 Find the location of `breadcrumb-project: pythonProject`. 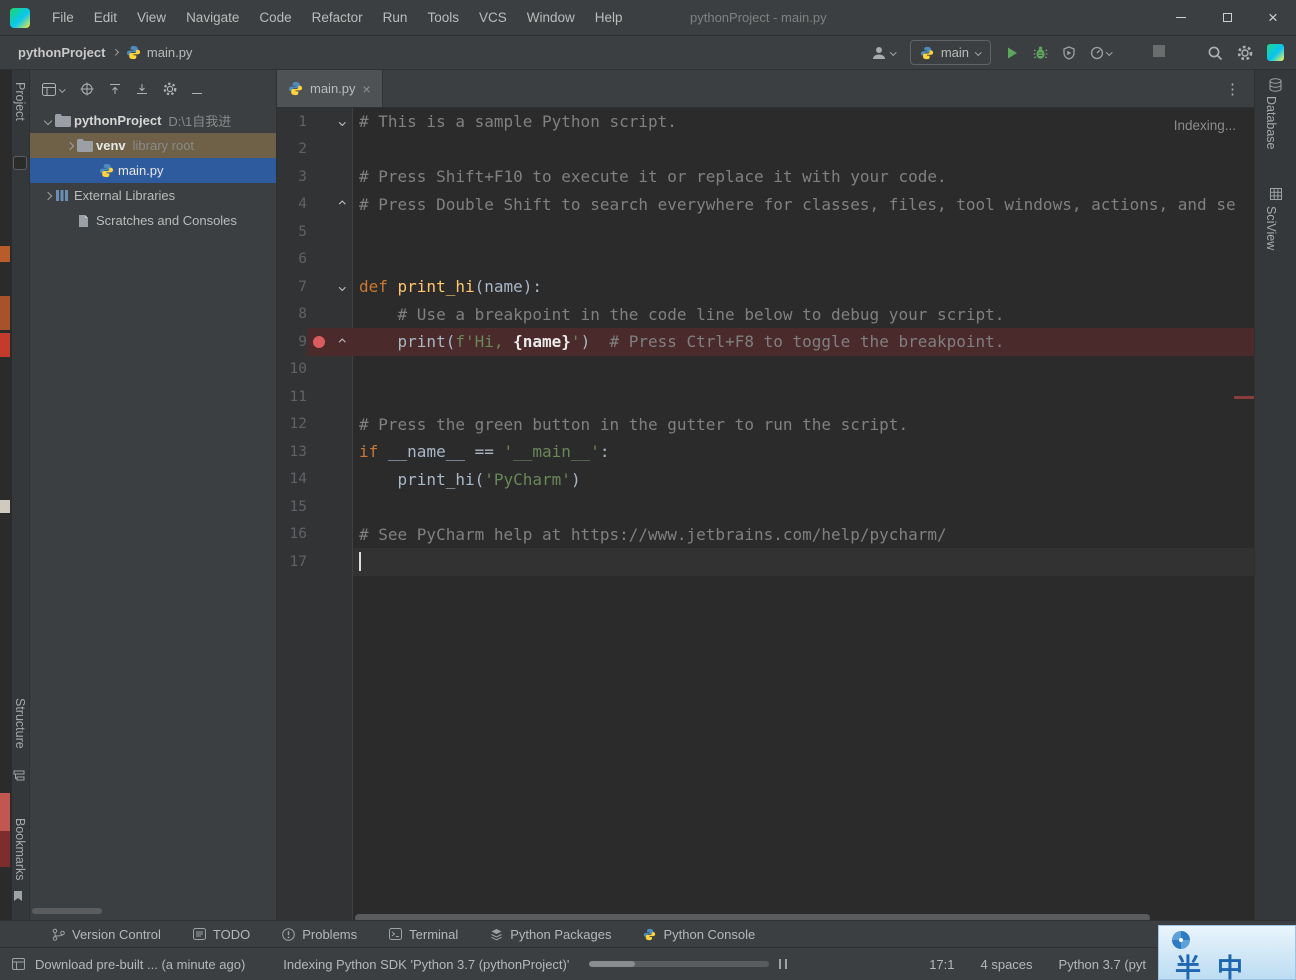

breadcrumb-project: pythonProject is located at coordinates (61, 52).